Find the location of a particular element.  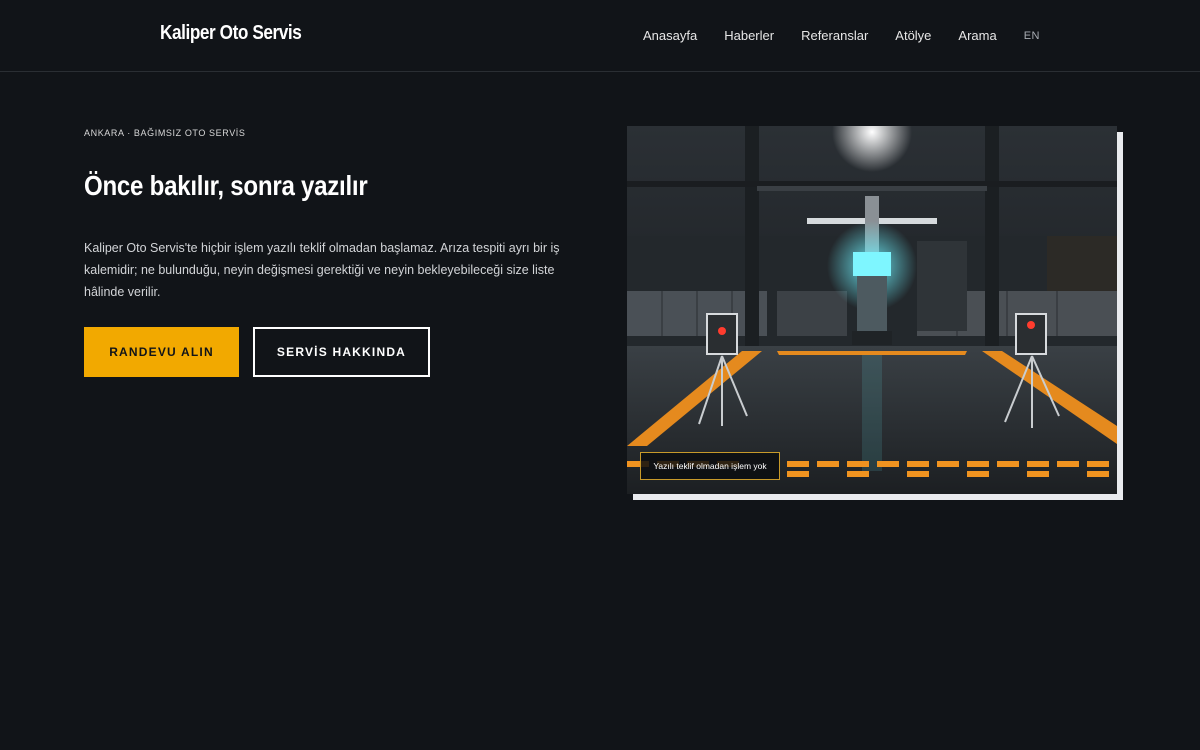

brand-logo: Kaliper Oto Servis is located at coordinates (231, 33).